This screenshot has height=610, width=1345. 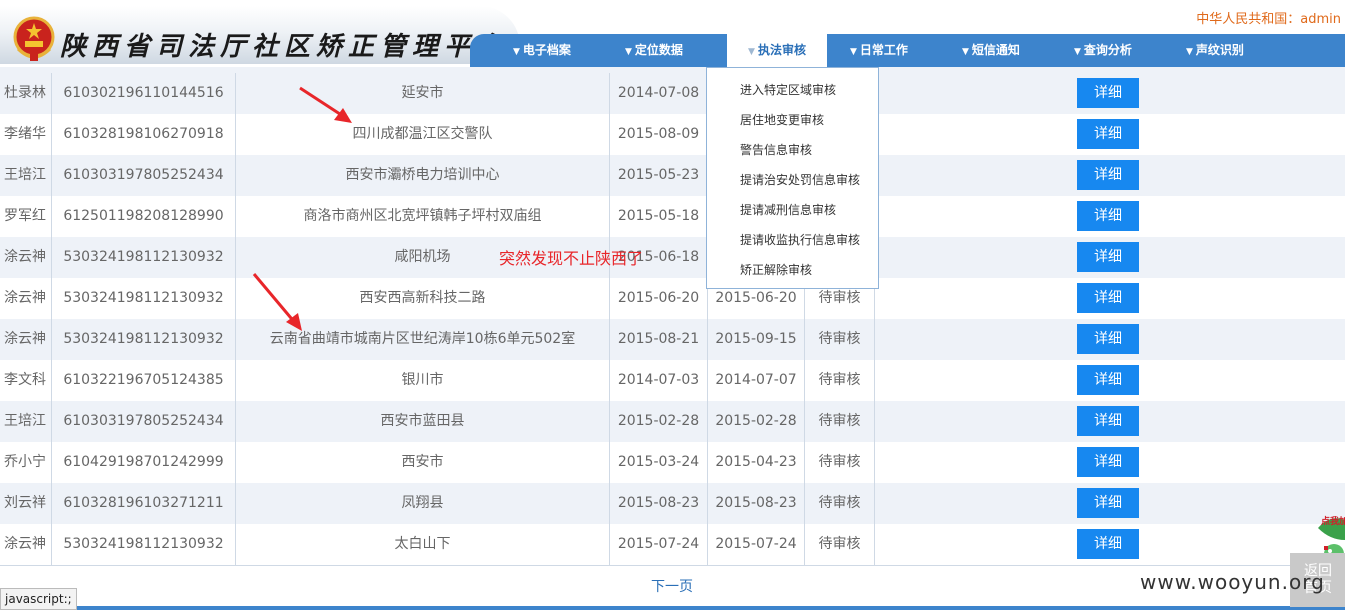 What do you see at coordinates (26, 503) in the screenshot?
I see `cell-name: 刘云祥` at bounding box center [26, 503].